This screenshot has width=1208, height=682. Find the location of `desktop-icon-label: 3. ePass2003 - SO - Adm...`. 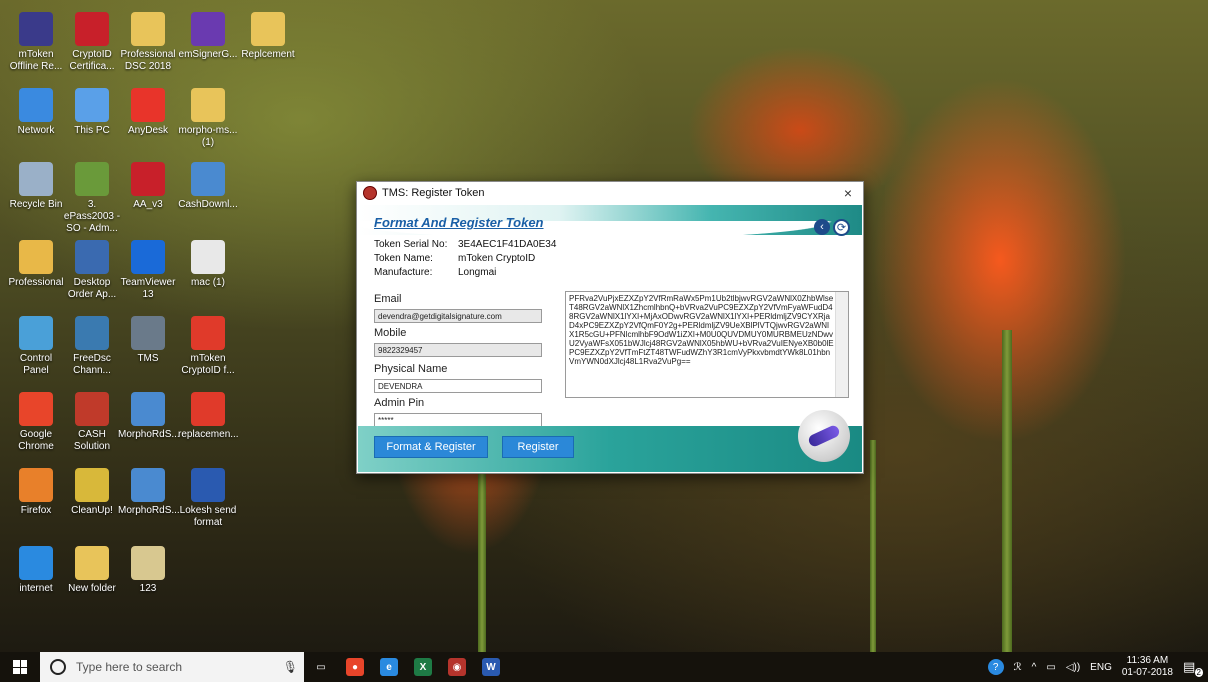

desktop-icon-label: 3. ePass2003 - SO - Adm... is located at coordinates (92, 216).